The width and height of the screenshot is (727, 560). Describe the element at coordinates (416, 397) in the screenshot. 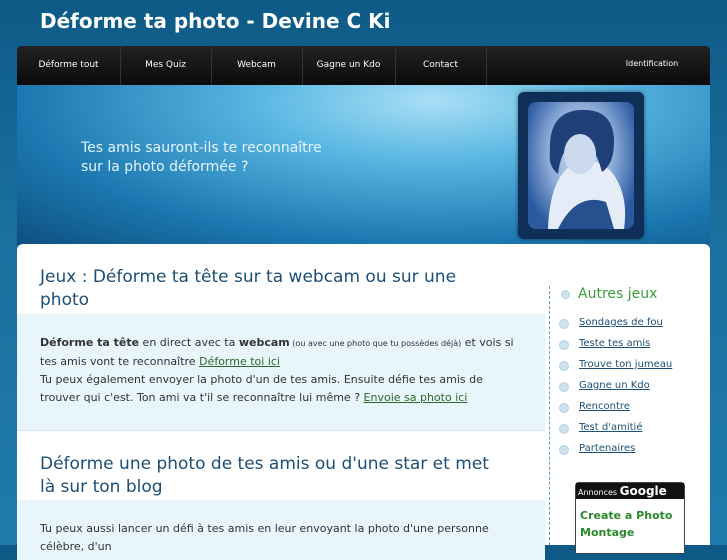

I see `envoie-photo-link: Envoie sa photo ici` at that location.